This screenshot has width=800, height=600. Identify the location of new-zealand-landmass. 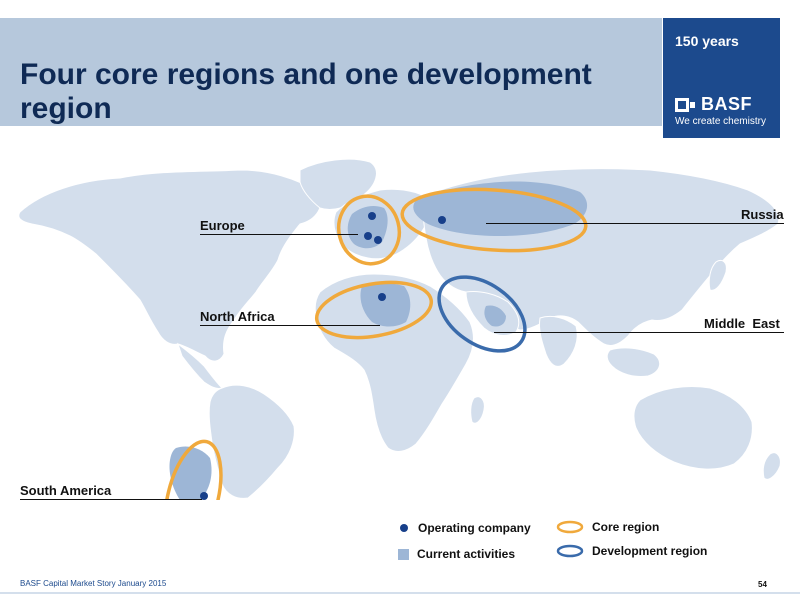
(771, 466).